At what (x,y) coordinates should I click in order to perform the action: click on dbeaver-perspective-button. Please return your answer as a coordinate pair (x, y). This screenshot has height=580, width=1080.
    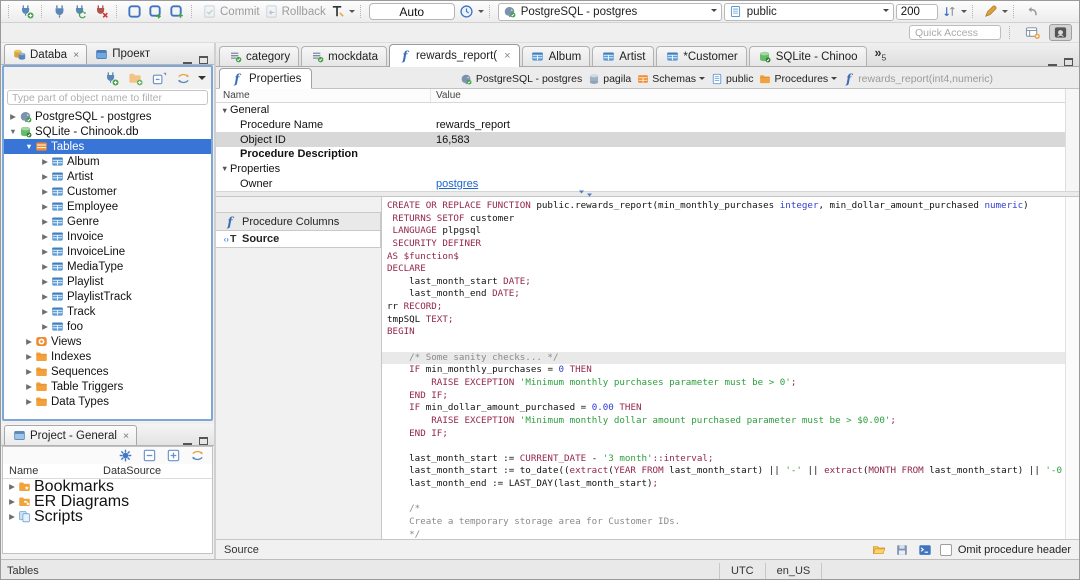
    Looking at the image, I should click on (1060, 32).